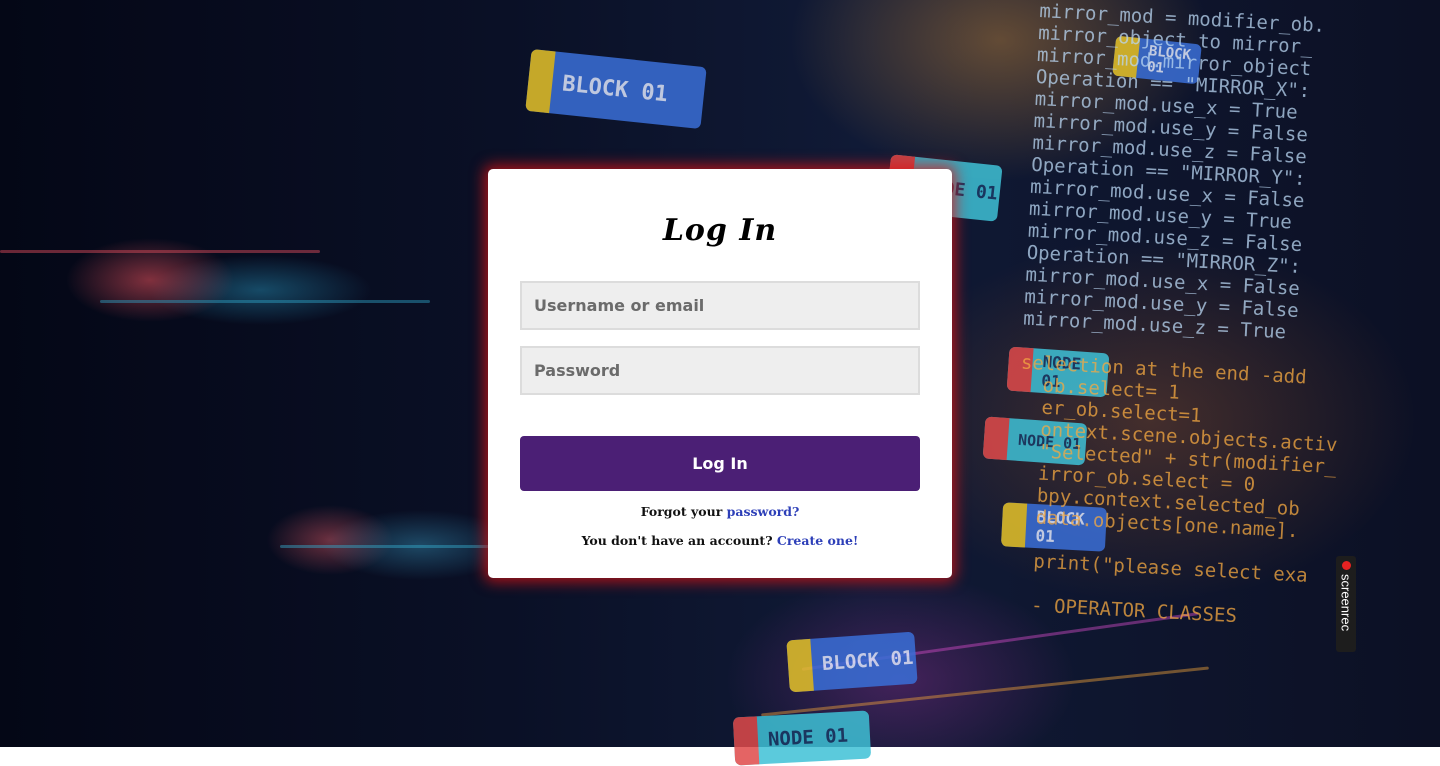 The image size is (1440, 766). Describe the element at coordinates (720, 305) in the screenshot. I see `username-input` at that location.